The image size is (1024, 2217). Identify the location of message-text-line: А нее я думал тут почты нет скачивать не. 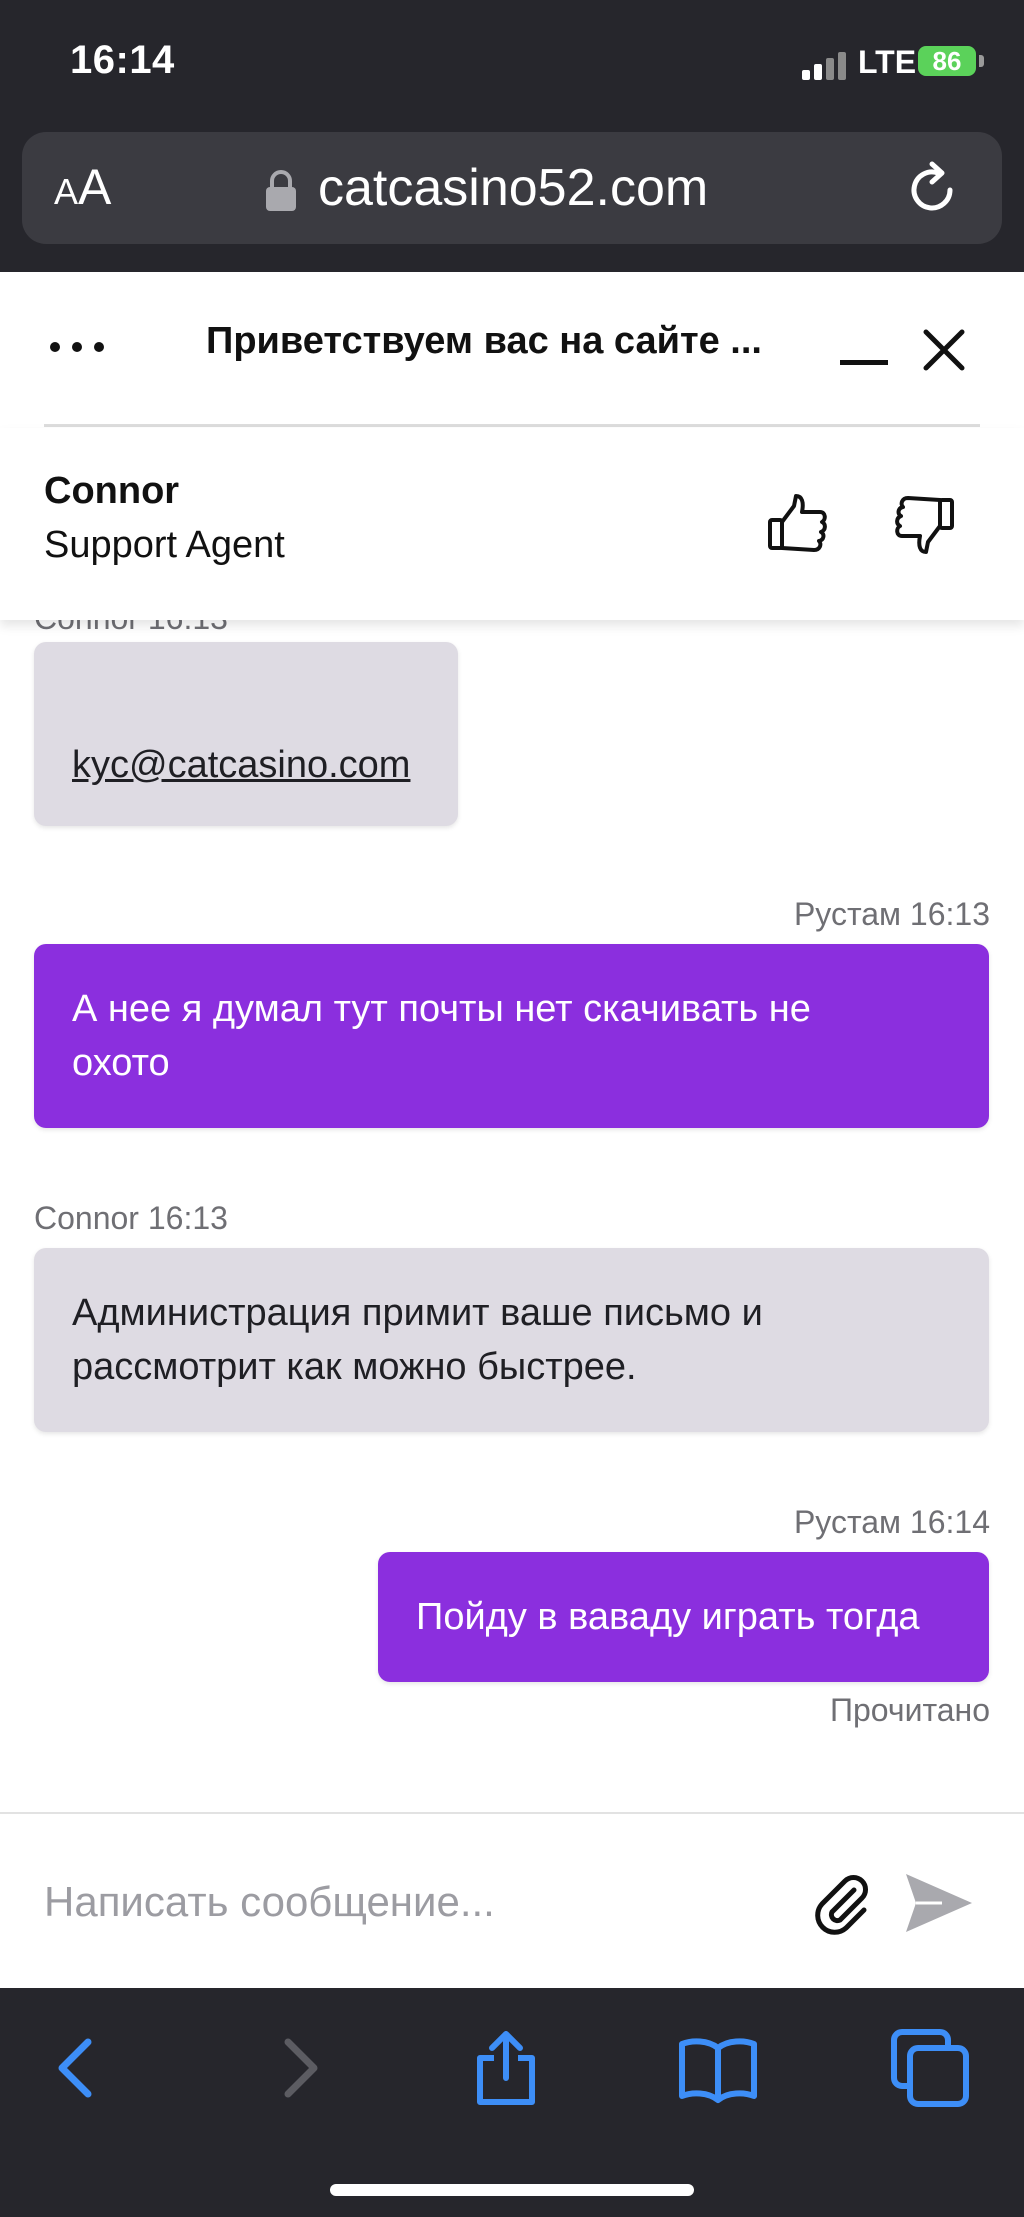
(441, 1009).